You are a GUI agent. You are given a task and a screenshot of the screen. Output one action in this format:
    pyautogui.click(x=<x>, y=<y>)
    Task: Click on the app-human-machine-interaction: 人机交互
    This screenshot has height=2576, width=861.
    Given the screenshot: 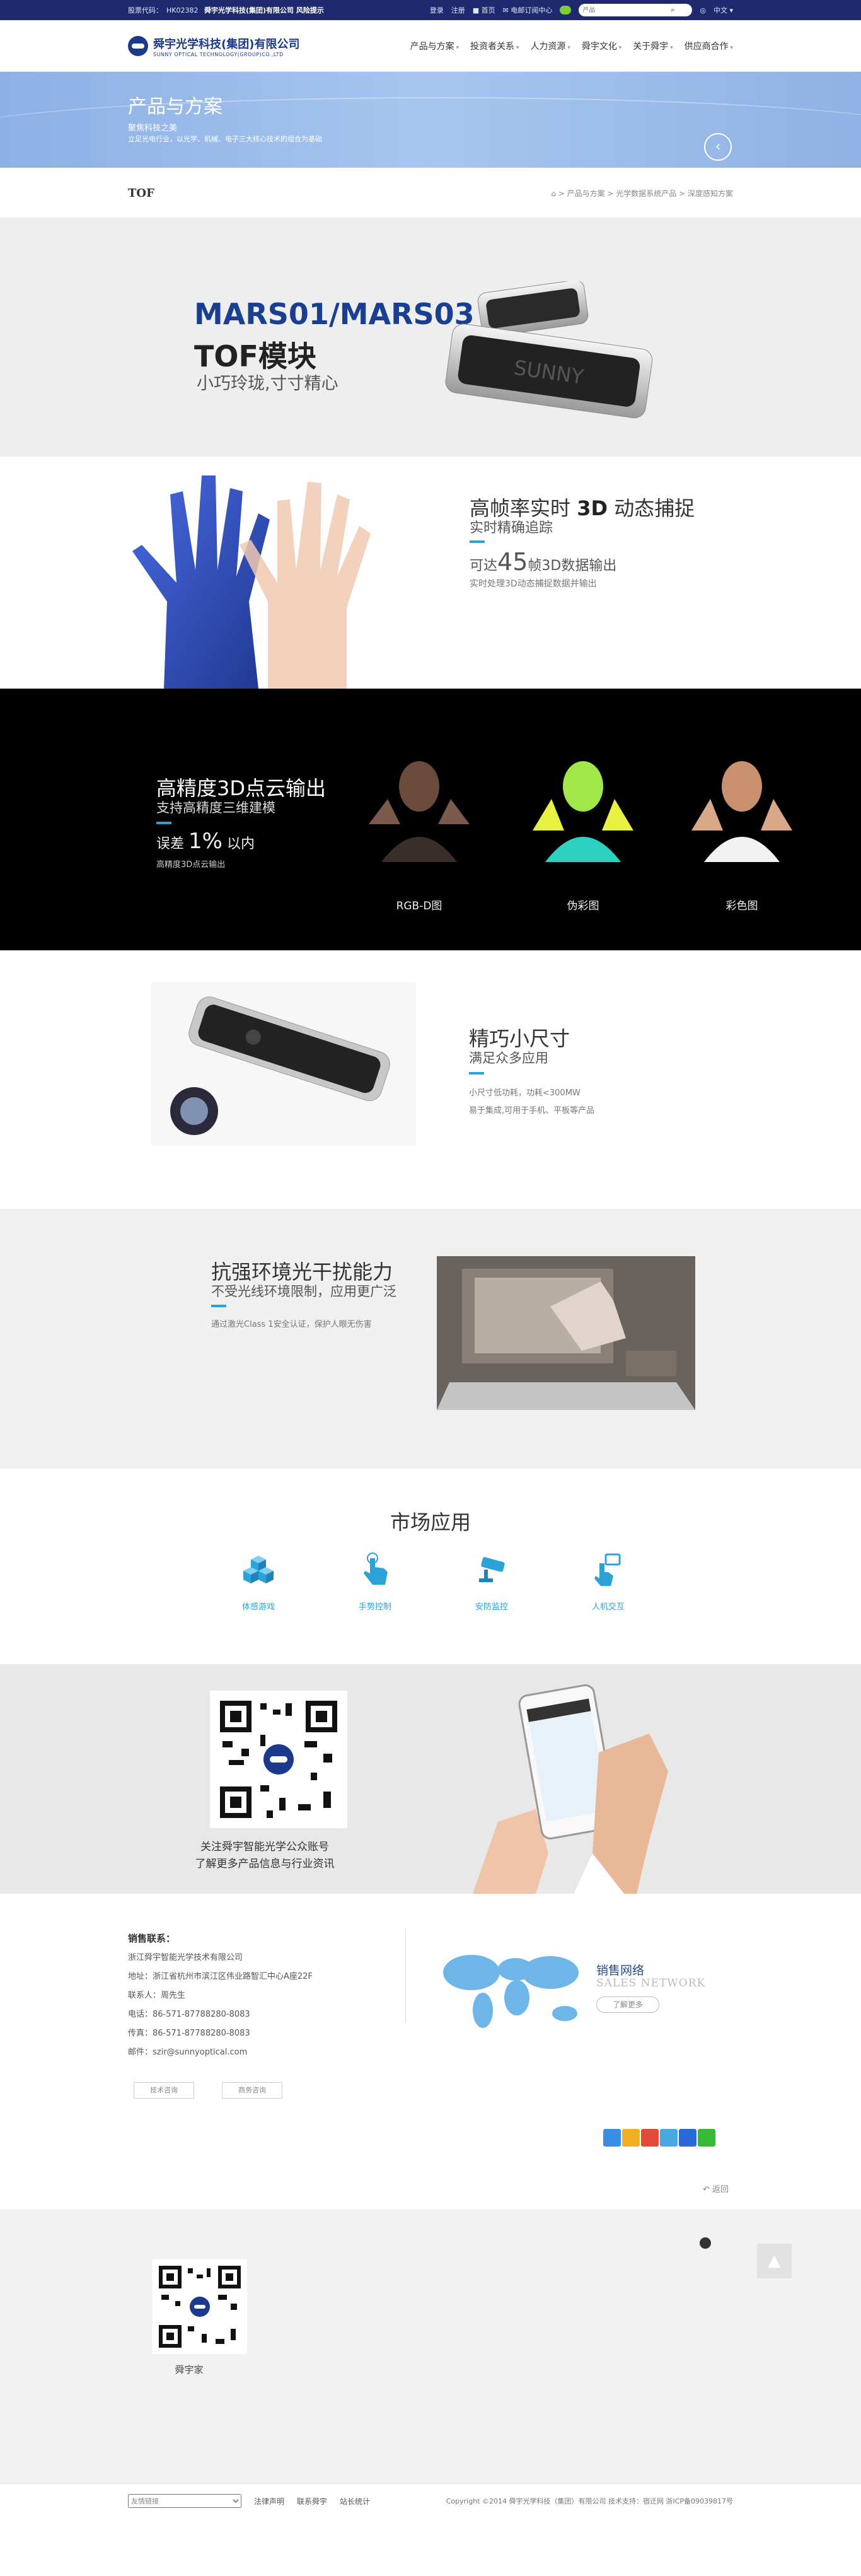 What is the action you would take?
    pyautogui.click(x=608, y=1581)
    